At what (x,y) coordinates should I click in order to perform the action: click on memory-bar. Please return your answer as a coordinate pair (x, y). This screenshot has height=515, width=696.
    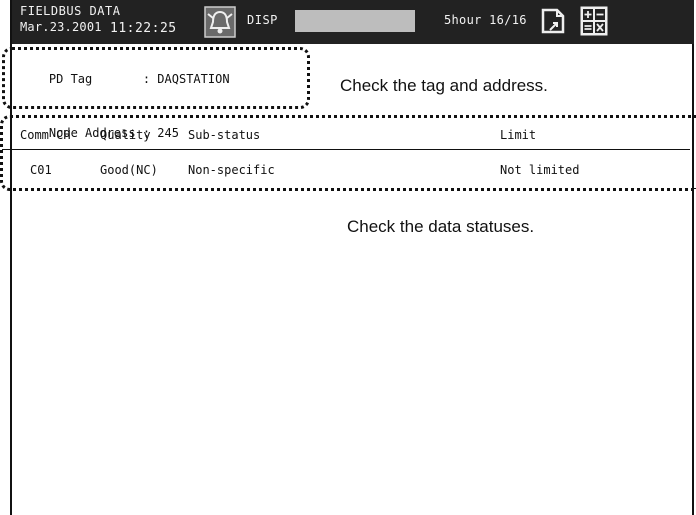
    Looking at the image, I should click on (355, 21).